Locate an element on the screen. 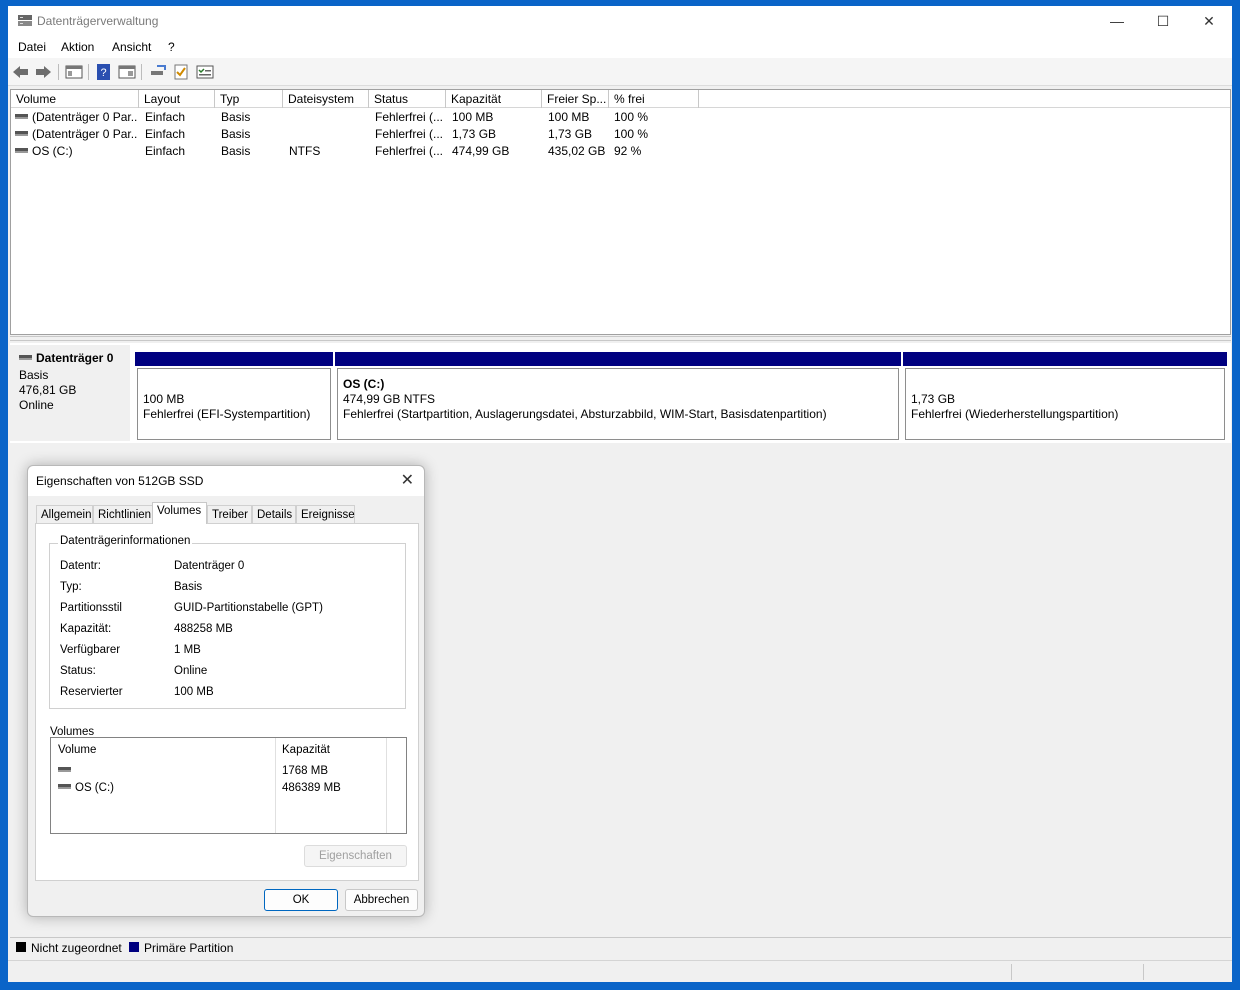  list-item-volume: OS (C:) is located at coordinates (94, 788).